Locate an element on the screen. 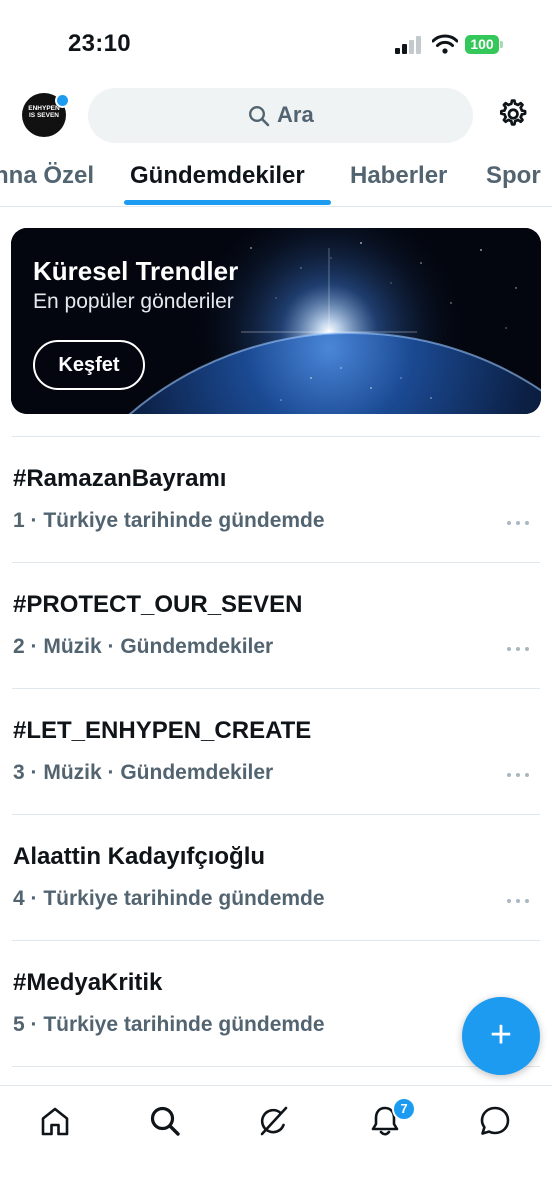 The height and width of the screenshot is (1201, 552). signal-icon is located at coordinates (408, 45).